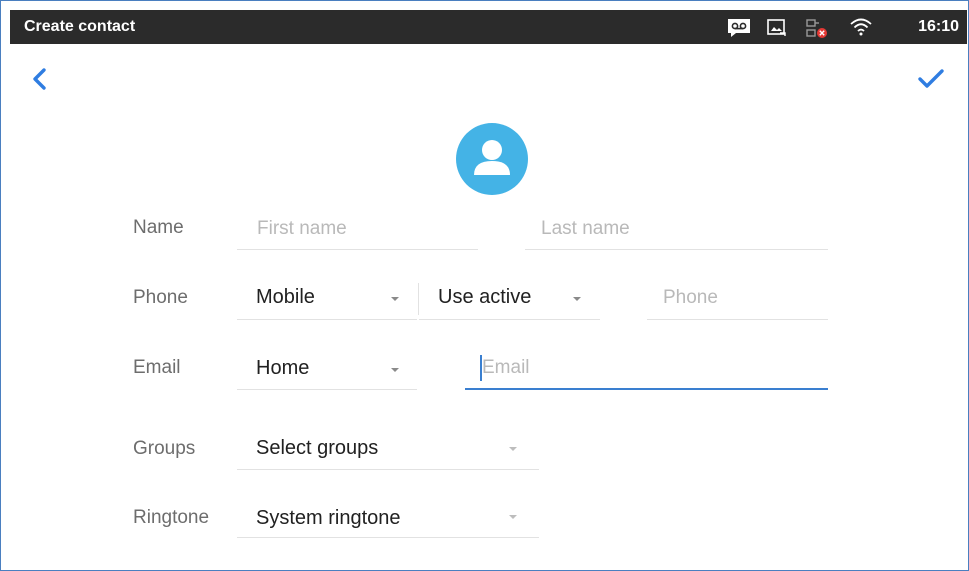 This screenshot has width=969, height=571. Describe the element at coordinates (837, 27) in the screenshot. I see `status-icons: 16:10` at that location.